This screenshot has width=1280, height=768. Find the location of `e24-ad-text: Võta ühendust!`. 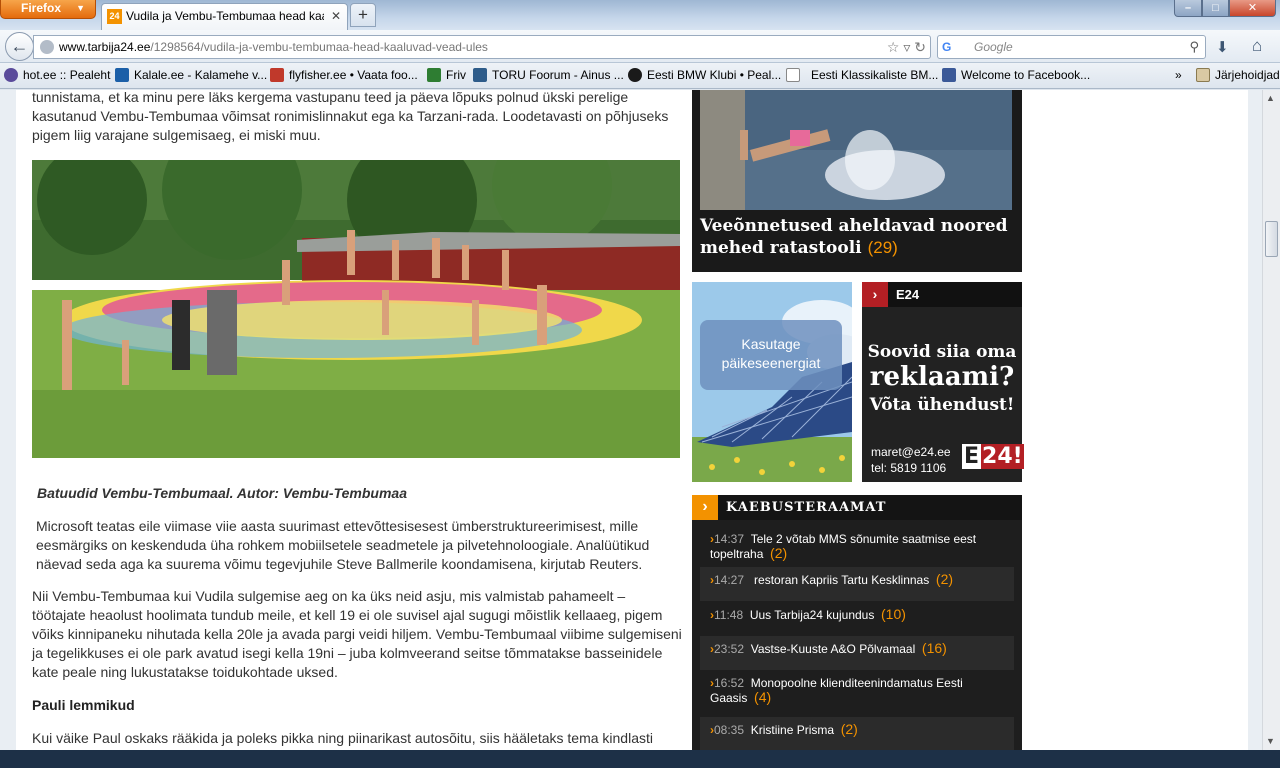

e24-ad-text: Võta ühendust! is located at coordinates (942, 405).